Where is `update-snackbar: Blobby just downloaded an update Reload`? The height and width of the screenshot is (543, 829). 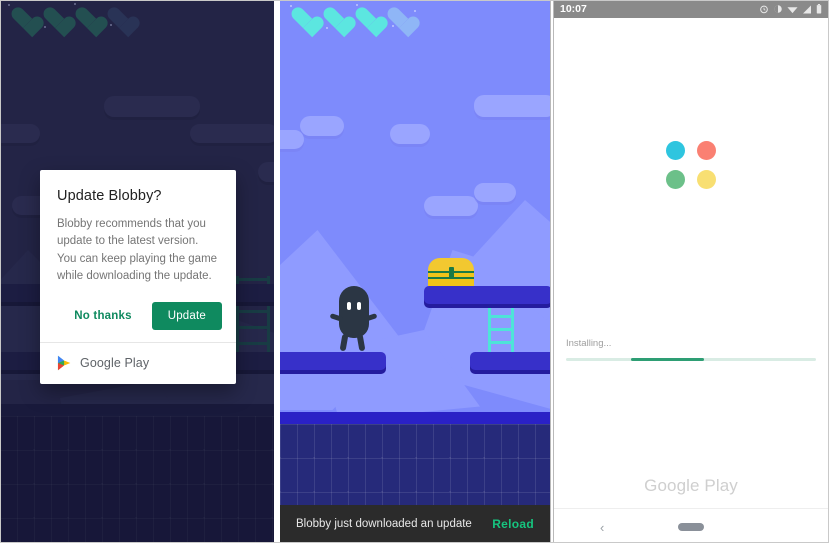 update-snackbar: Blobby just downloaded an update Reload is located at coordinates (415, 524).